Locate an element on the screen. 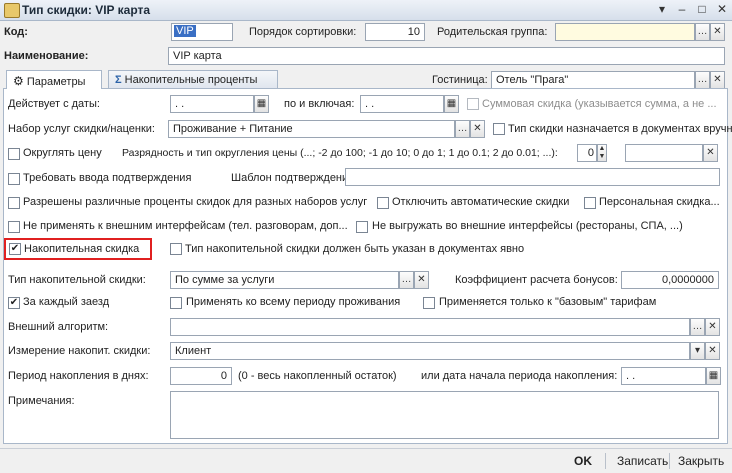  period-start-field: . . is located at coordinates (663, 376).